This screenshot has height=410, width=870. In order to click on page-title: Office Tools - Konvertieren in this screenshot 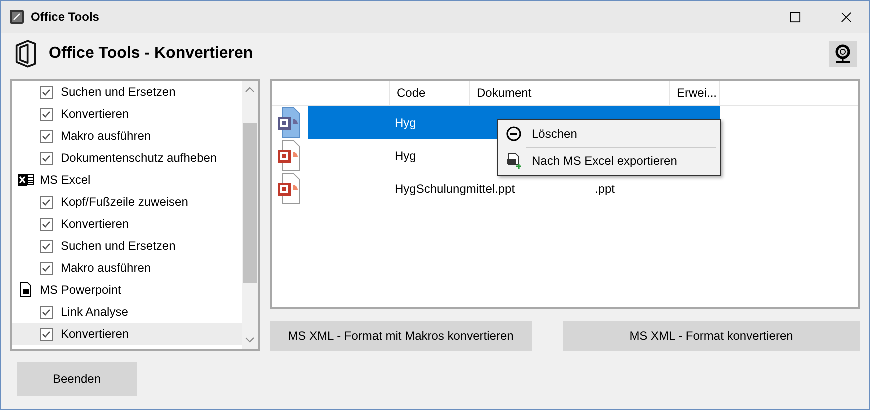, I will do `click(151, 54)`.